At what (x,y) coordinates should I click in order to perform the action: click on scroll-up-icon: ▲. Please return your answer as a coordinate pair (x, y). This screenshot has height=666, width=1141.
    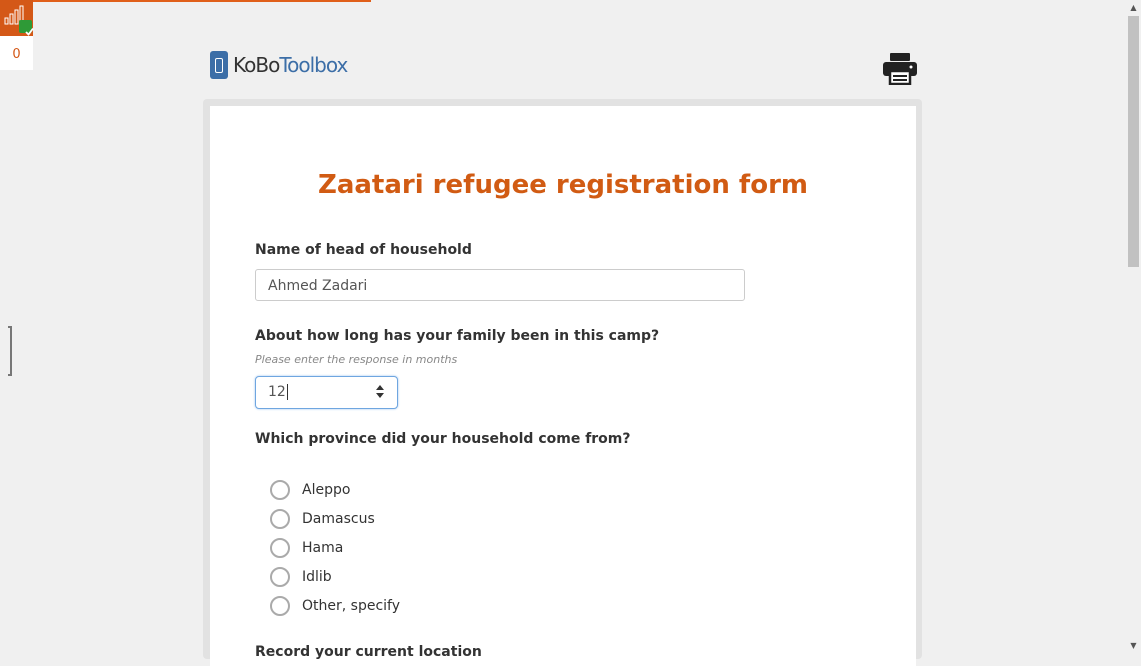
    Looking at the image, I should click on (1133, 7).